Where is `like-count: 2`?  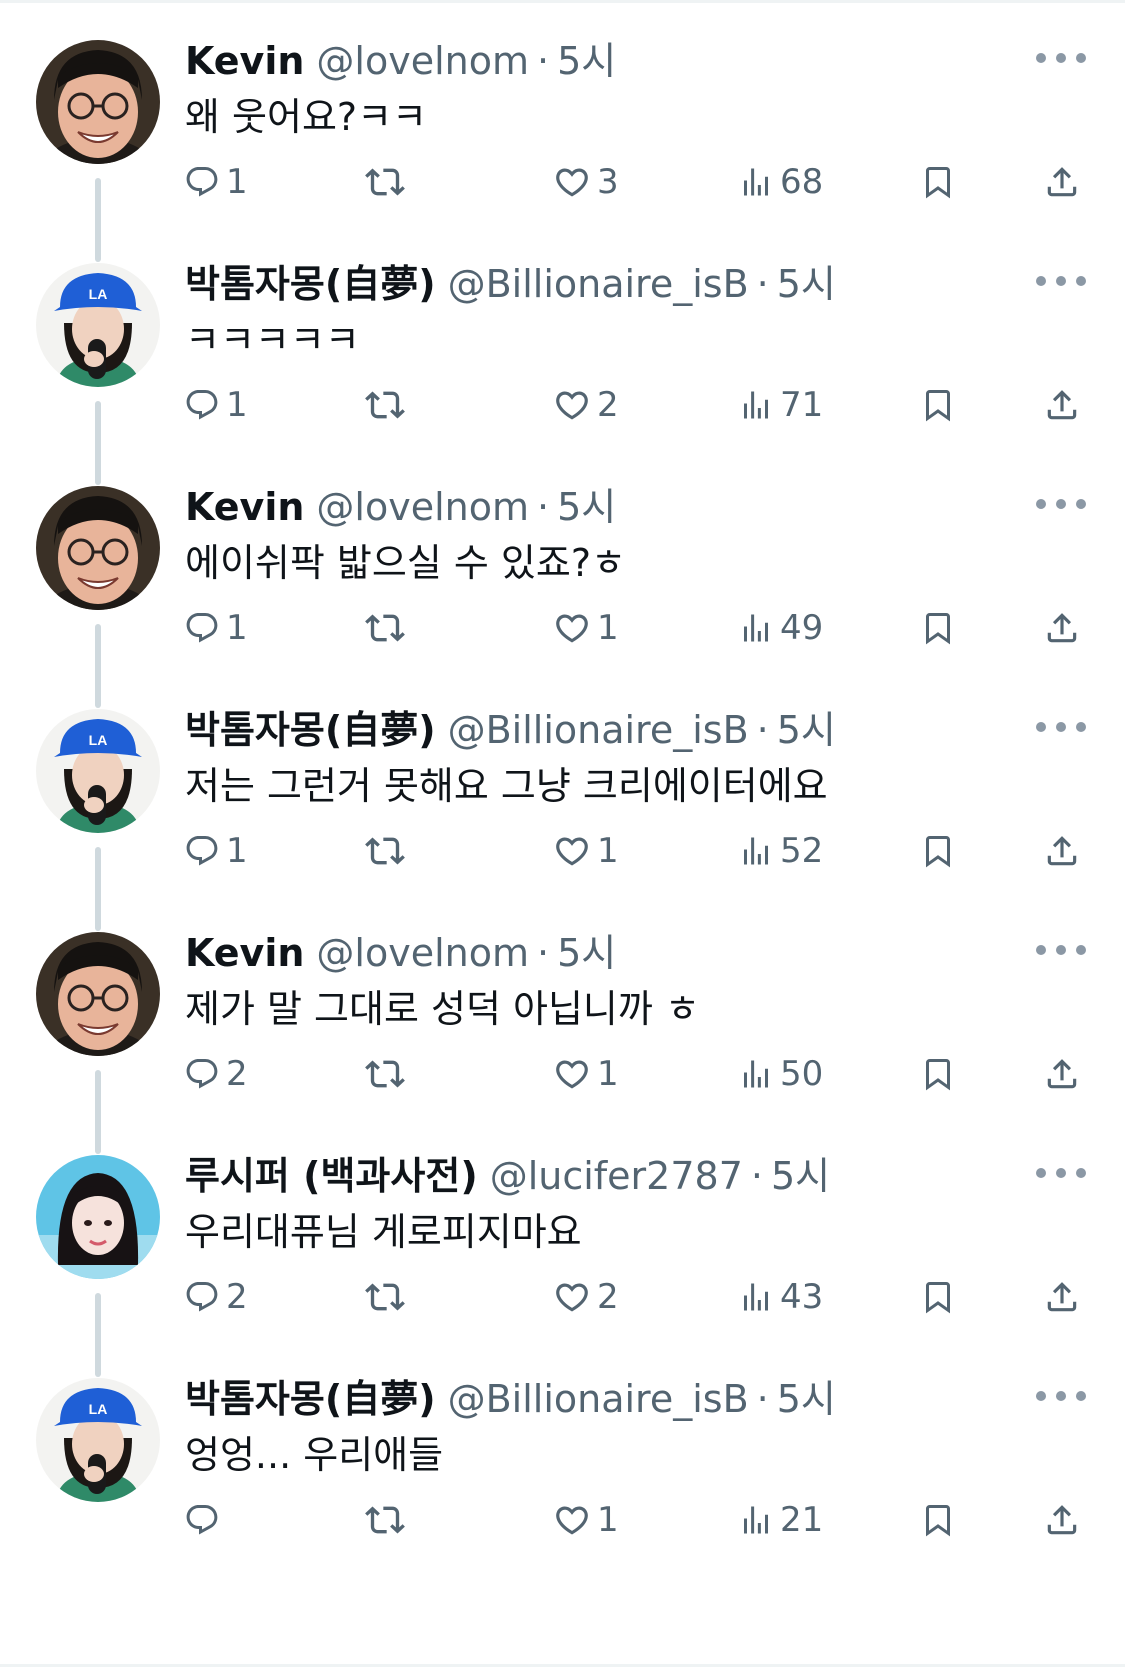 like-count: 2 is located at coordinates (608, 1297).